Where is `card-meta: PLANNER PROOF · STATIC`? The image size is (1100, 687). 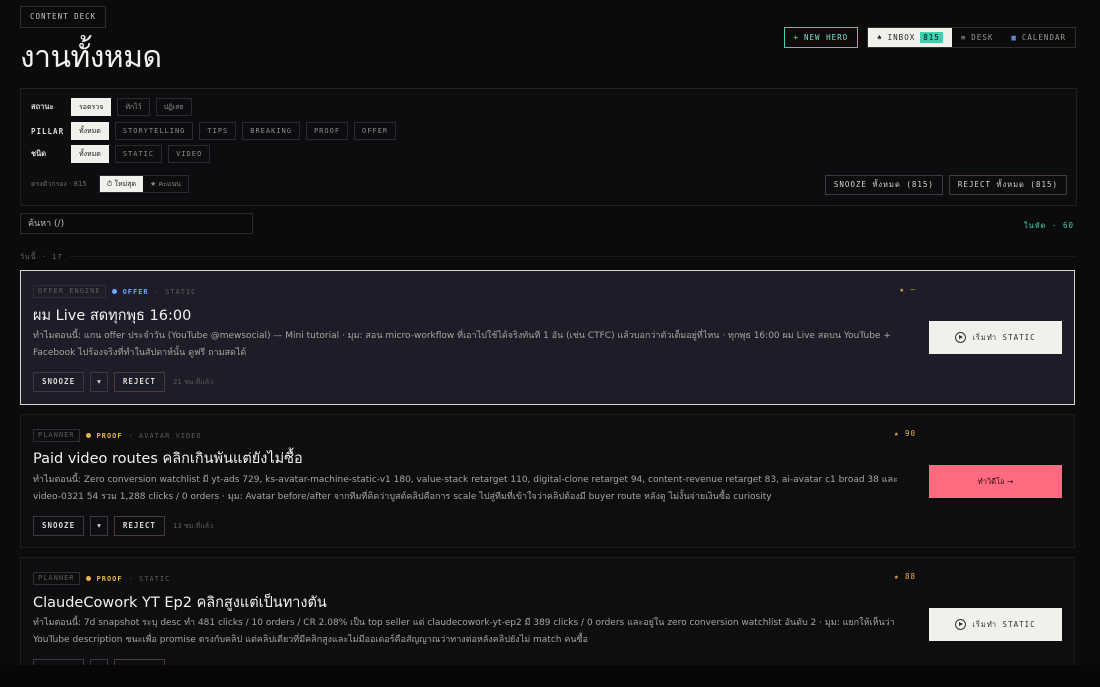
card-meta: PLANNER PROOF · STATIC is located at coordinates (101, 578).